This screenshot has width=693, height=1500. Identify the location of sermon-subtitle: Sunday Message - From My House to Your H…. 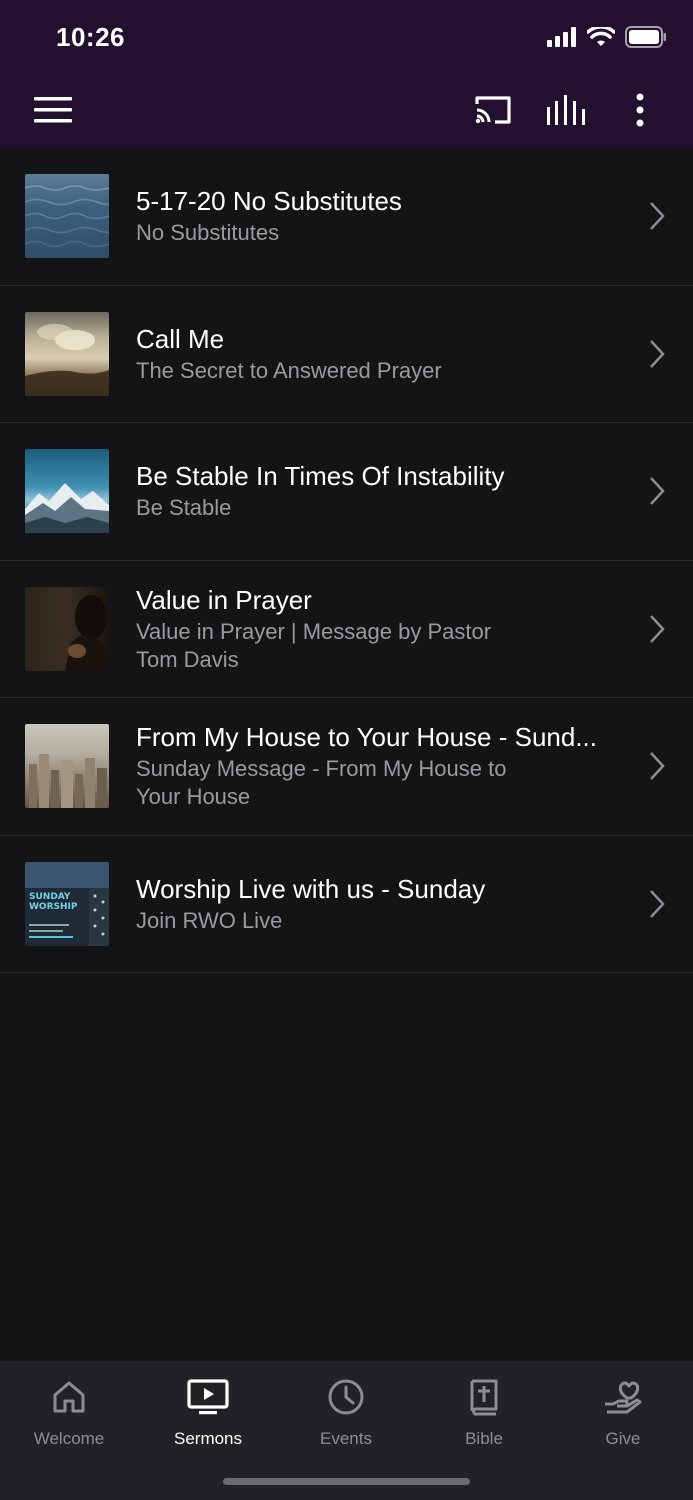
(321, 783).